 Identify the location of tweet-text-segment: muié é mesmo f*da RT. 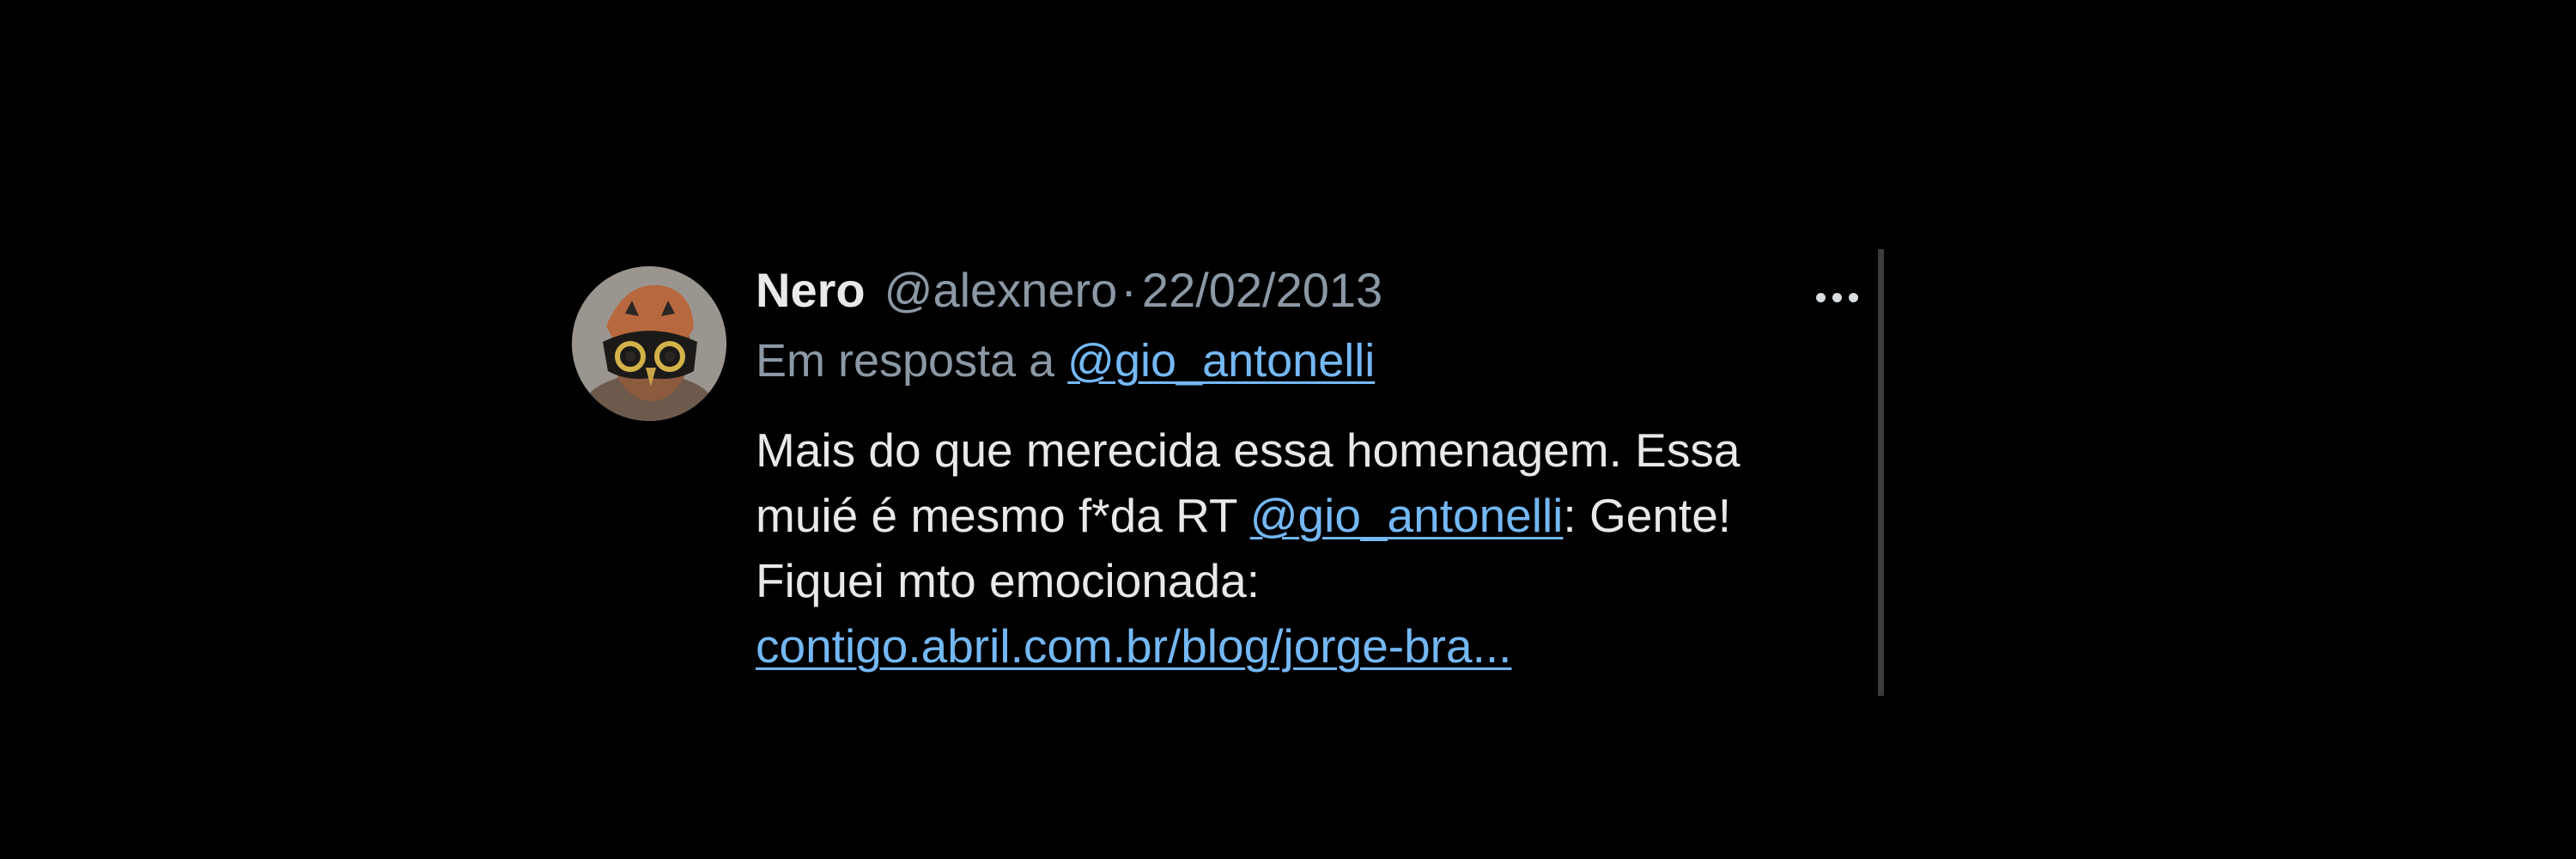
(1003, 516).